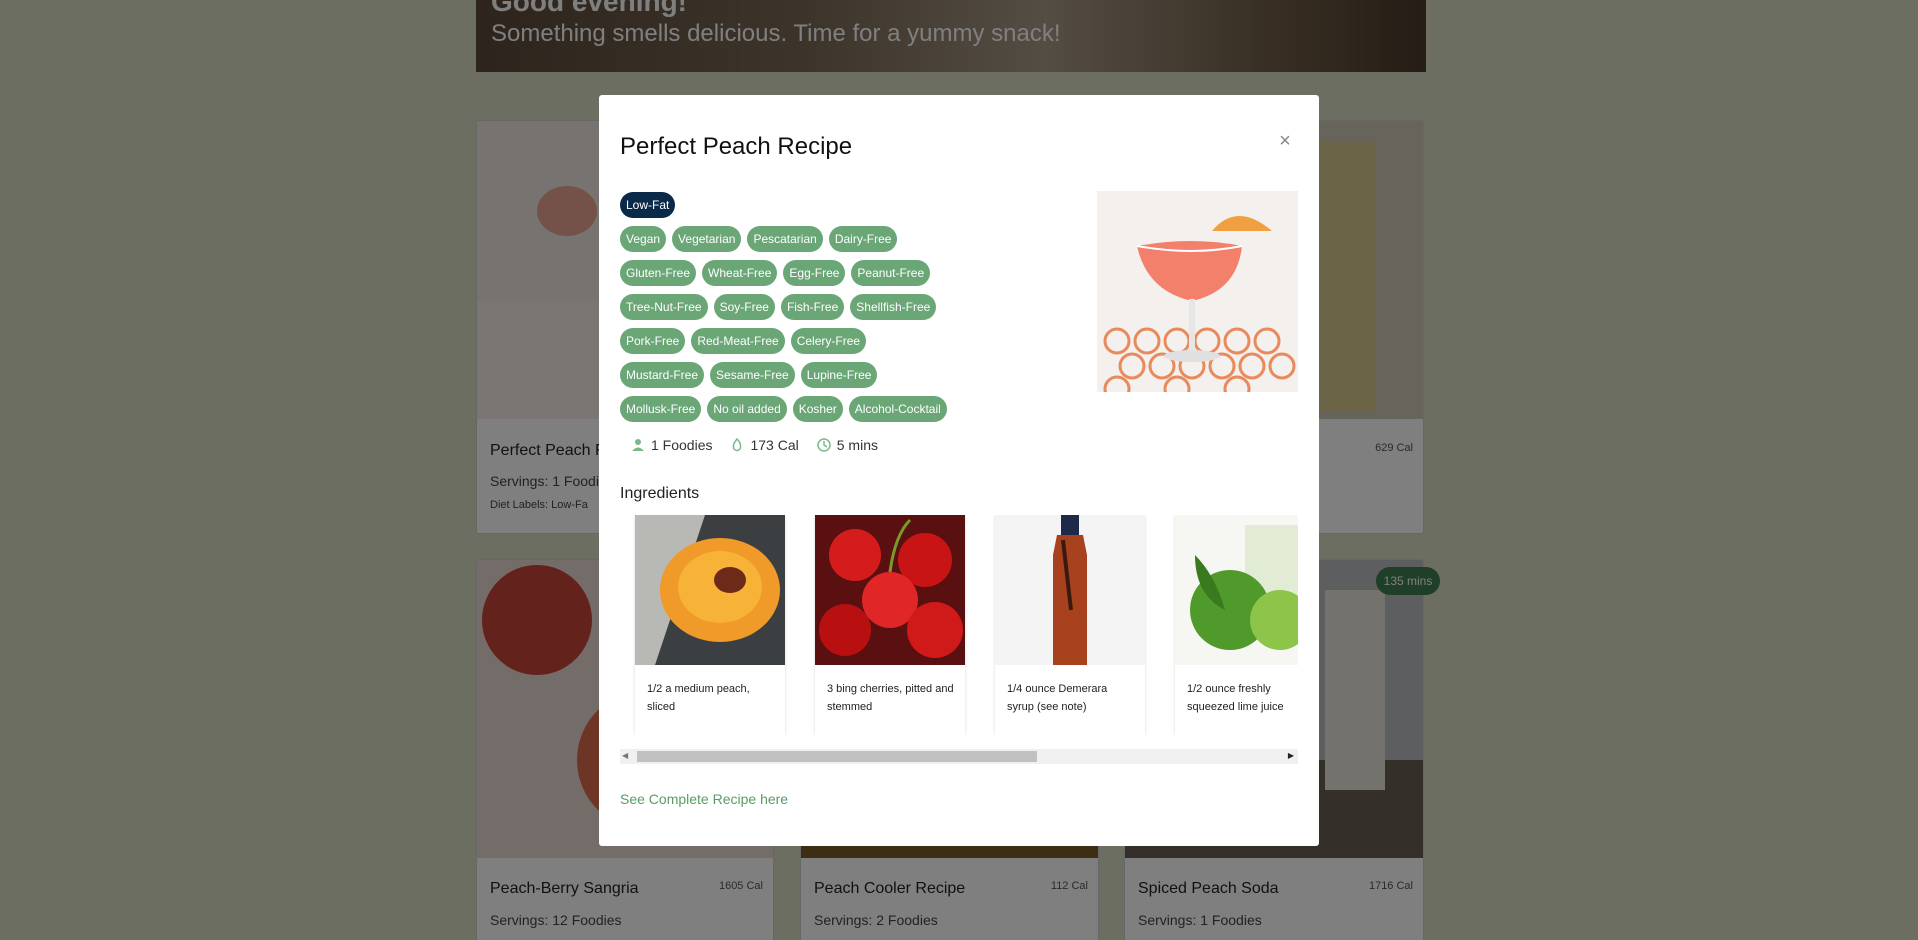  Describe the element at coordinates (1235, 698) in the screenshot. I see `ingredient-text: 1/2 ounce freshly squeezed lime juice` at that location.